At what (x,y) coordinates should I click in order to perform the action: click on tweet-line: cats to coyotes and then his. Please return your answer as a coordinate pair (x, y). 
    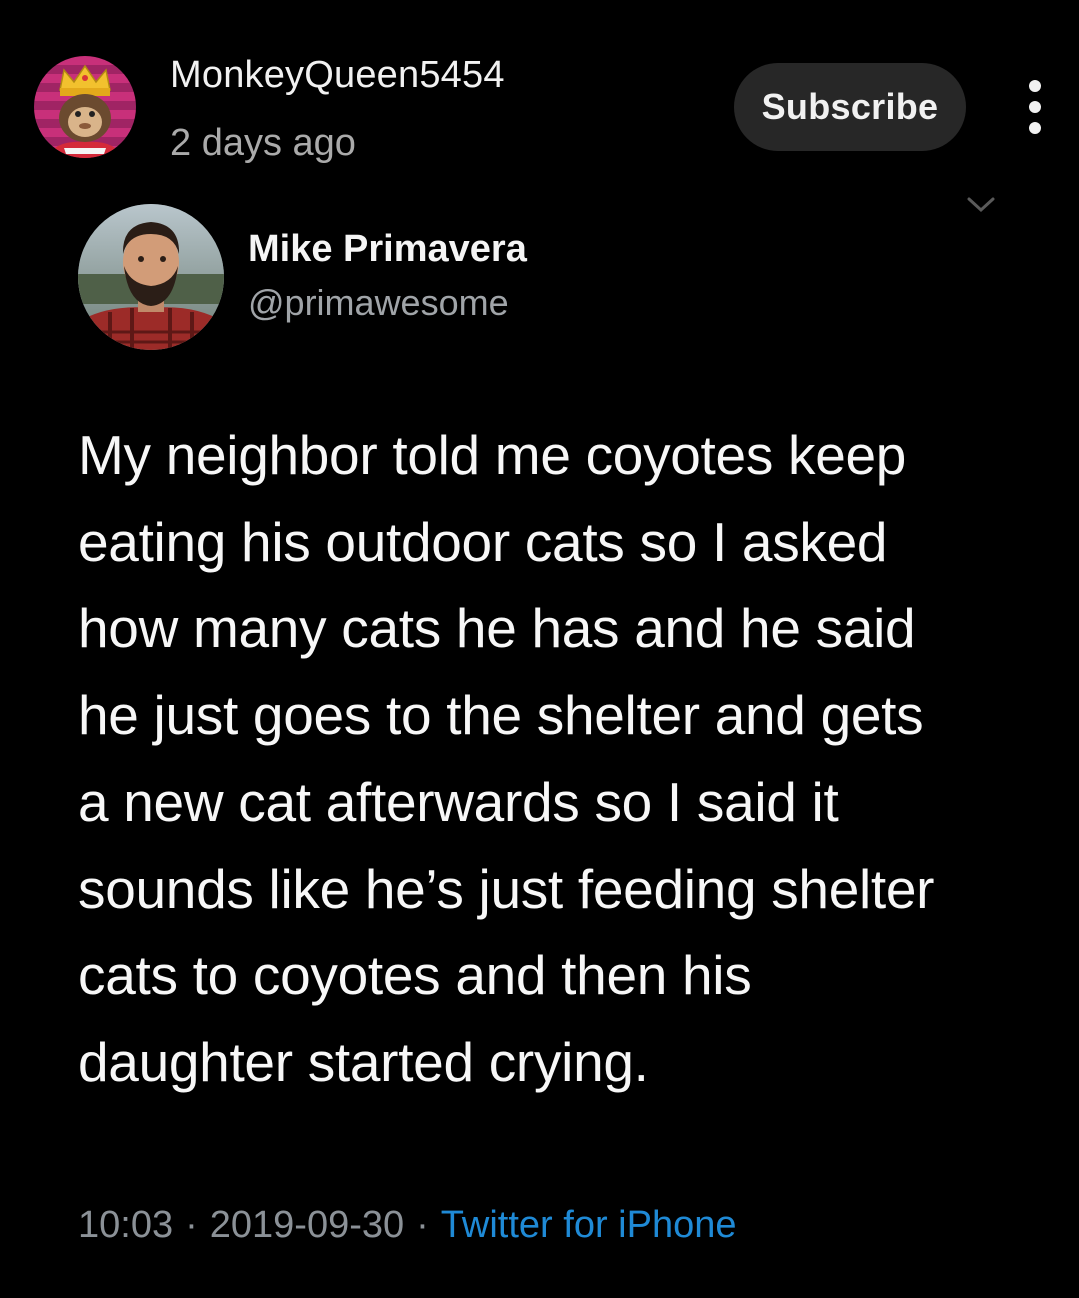
    Looking at the image, I should click on (415, 975).